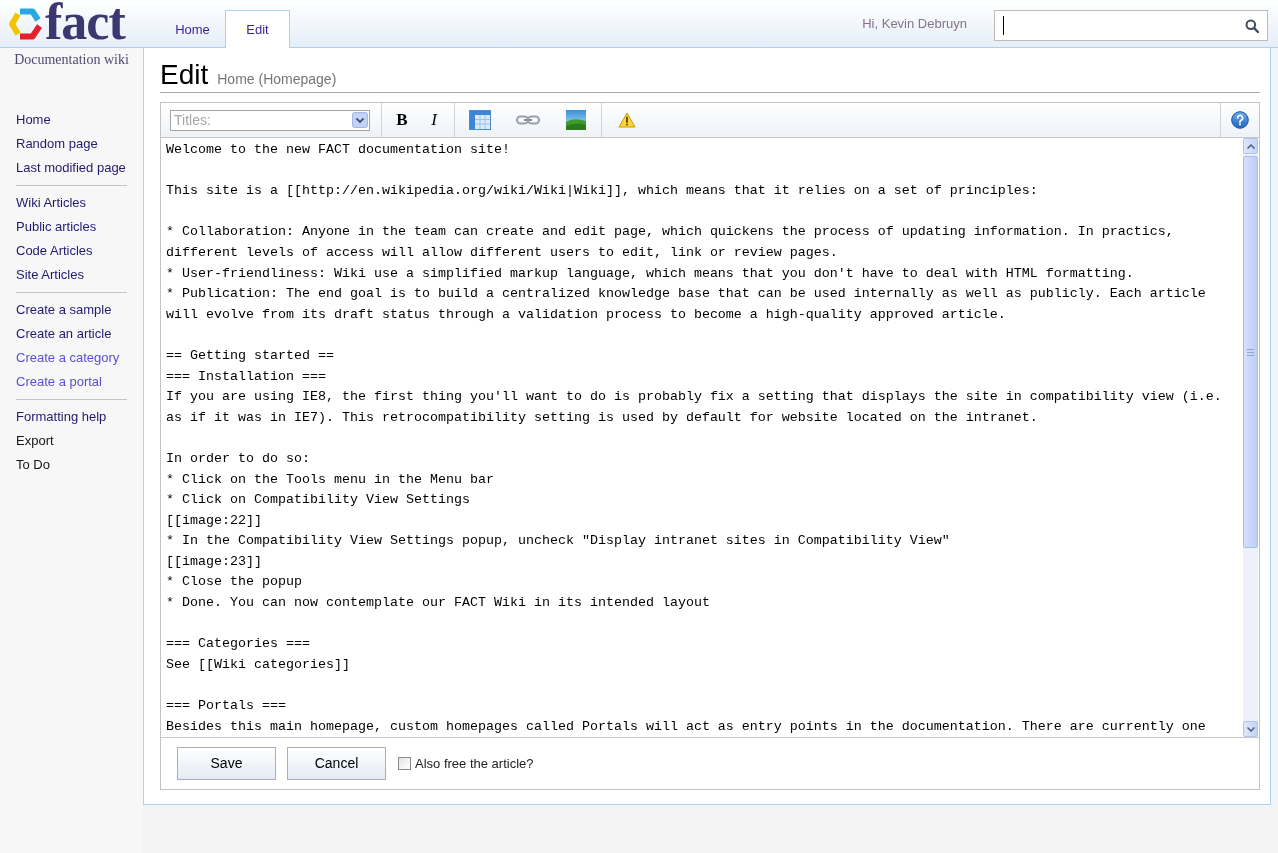  I want to click on sidebar-link: Home, so click(33, 120).